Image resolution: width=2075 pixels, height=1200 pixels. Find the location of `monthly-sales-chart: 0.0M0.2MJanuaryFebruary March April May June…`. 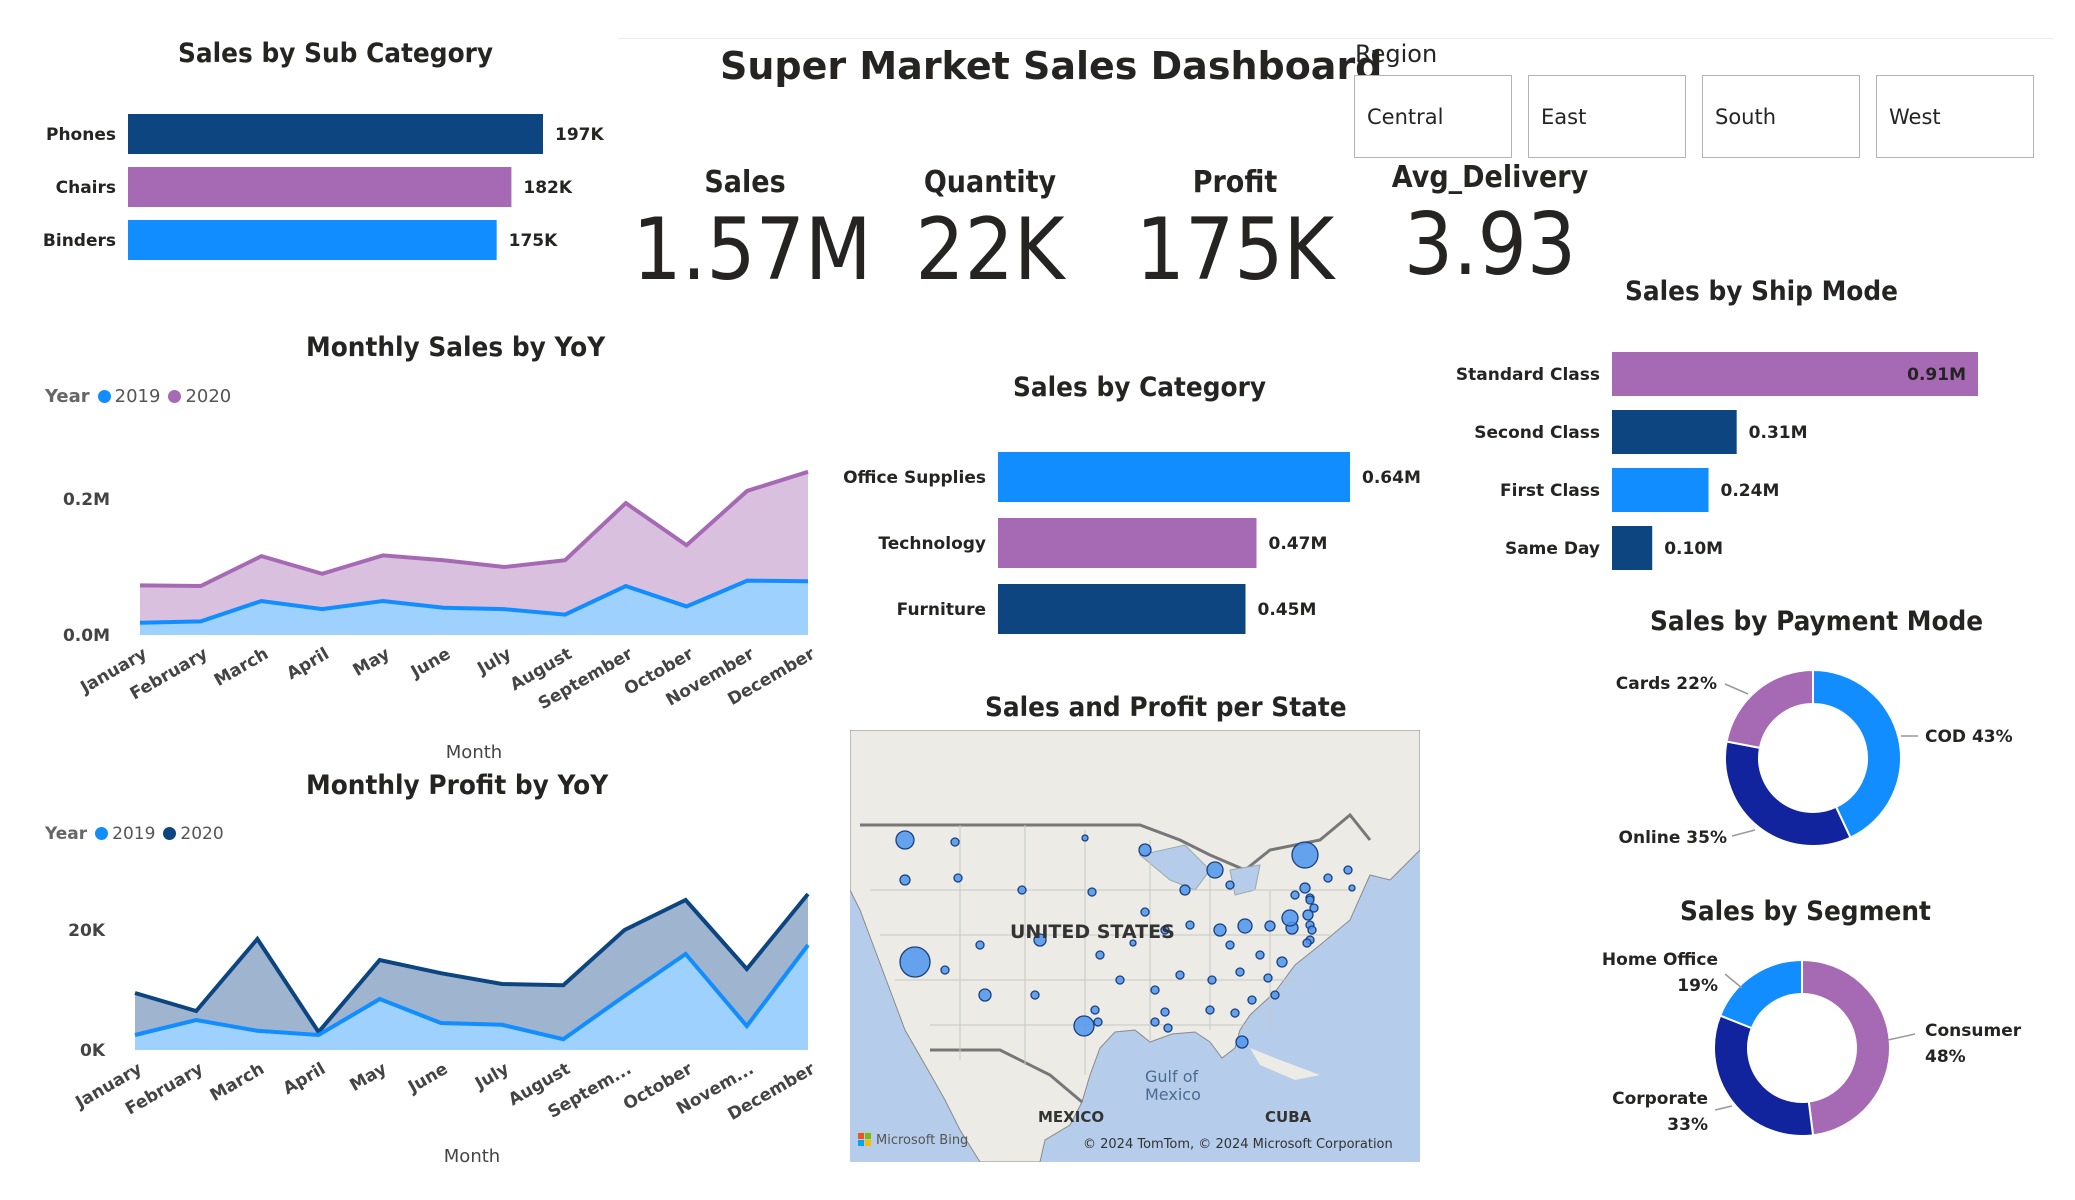

monthly-sales-chart: 0.0M0.2MJanuaryFebruary March April May June… is located at coordinates (415, 595).